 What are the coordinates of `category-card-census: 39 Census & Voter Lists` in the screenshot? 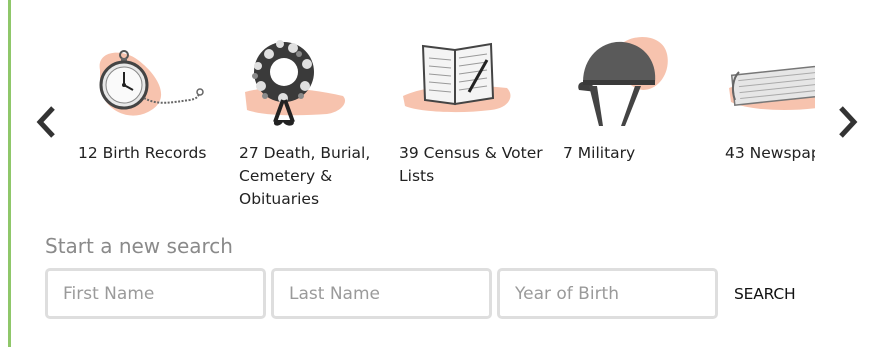 It's located at (474, 122).